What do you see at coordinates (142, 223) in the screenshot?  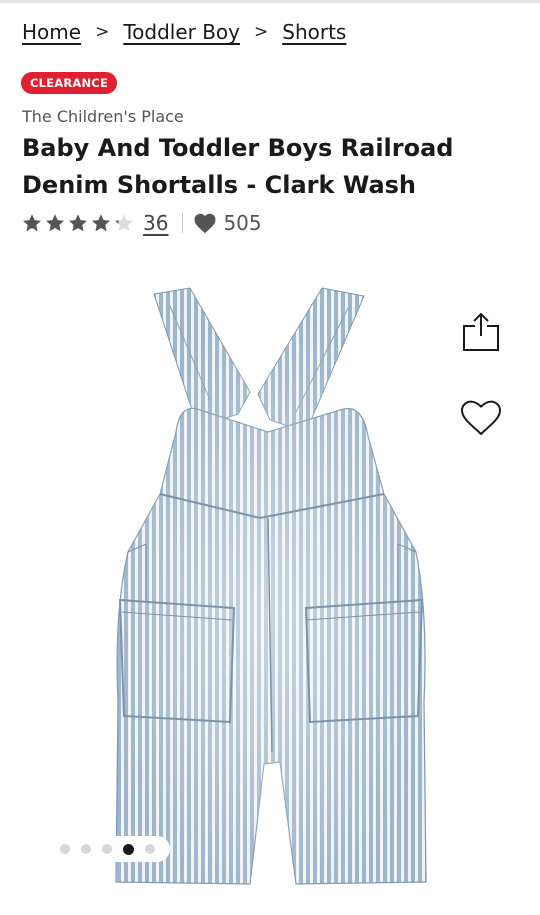 I see `rating-row: 36 505` at bounding box center [142, 223].